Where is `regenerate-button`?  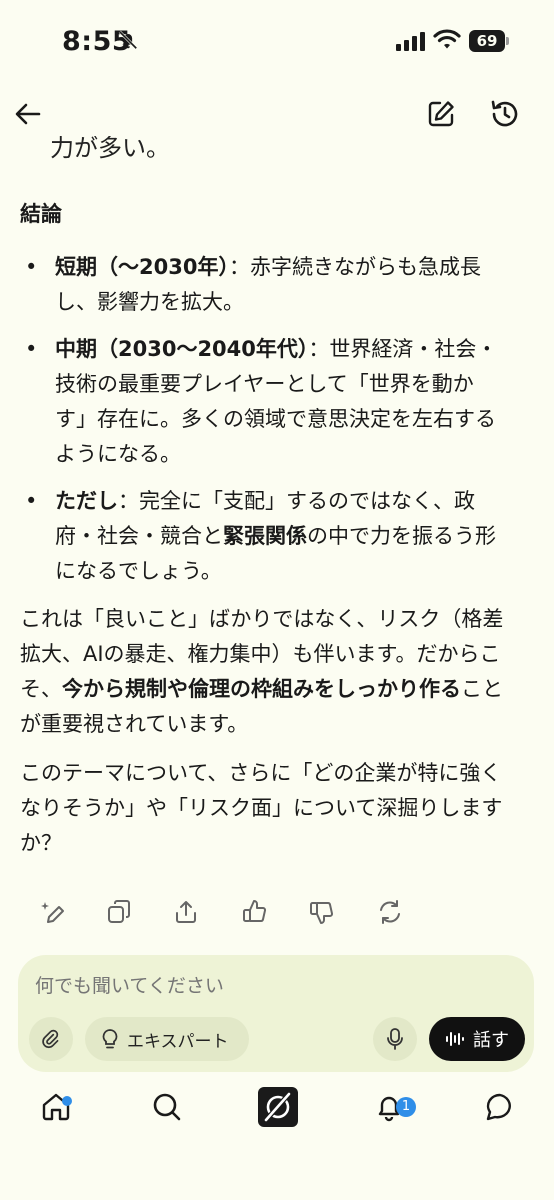 regenerate-button is located at coordinates (390, 912).